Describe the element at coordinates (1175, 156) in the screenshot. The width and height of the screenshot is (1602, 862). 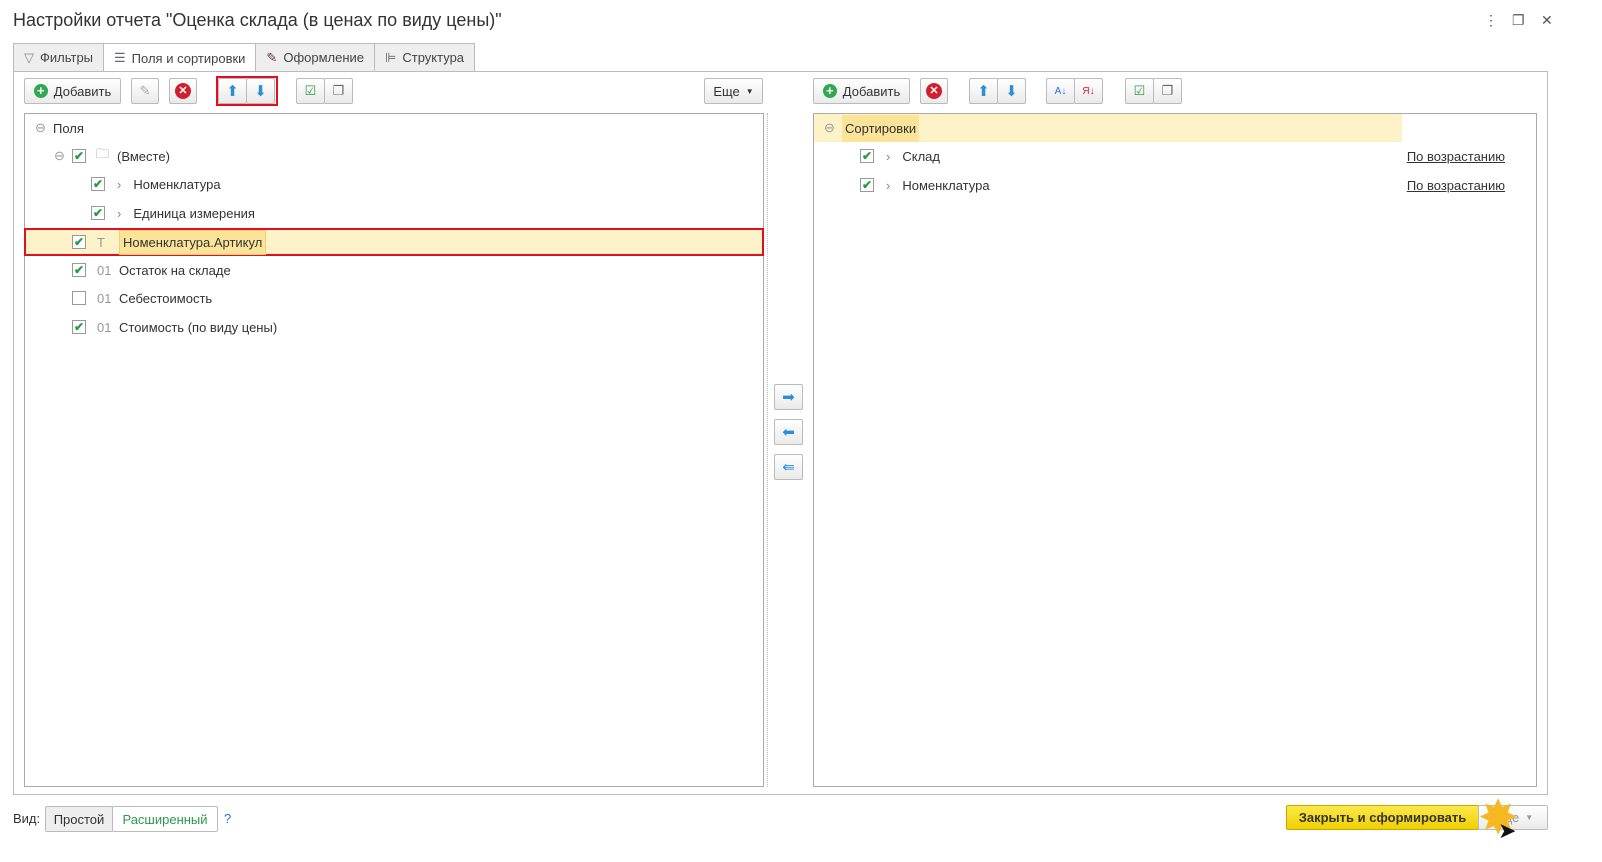
I see `sort-row: ✔ › Склад По возрастанию` at that location.